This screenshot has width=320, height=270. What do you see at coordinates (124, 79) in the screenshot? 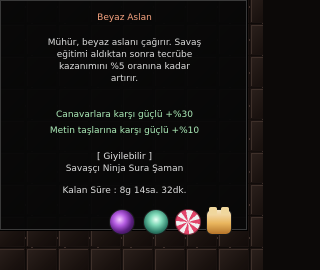
I see `description-line: artırır.` at bounding box center [124, 79].